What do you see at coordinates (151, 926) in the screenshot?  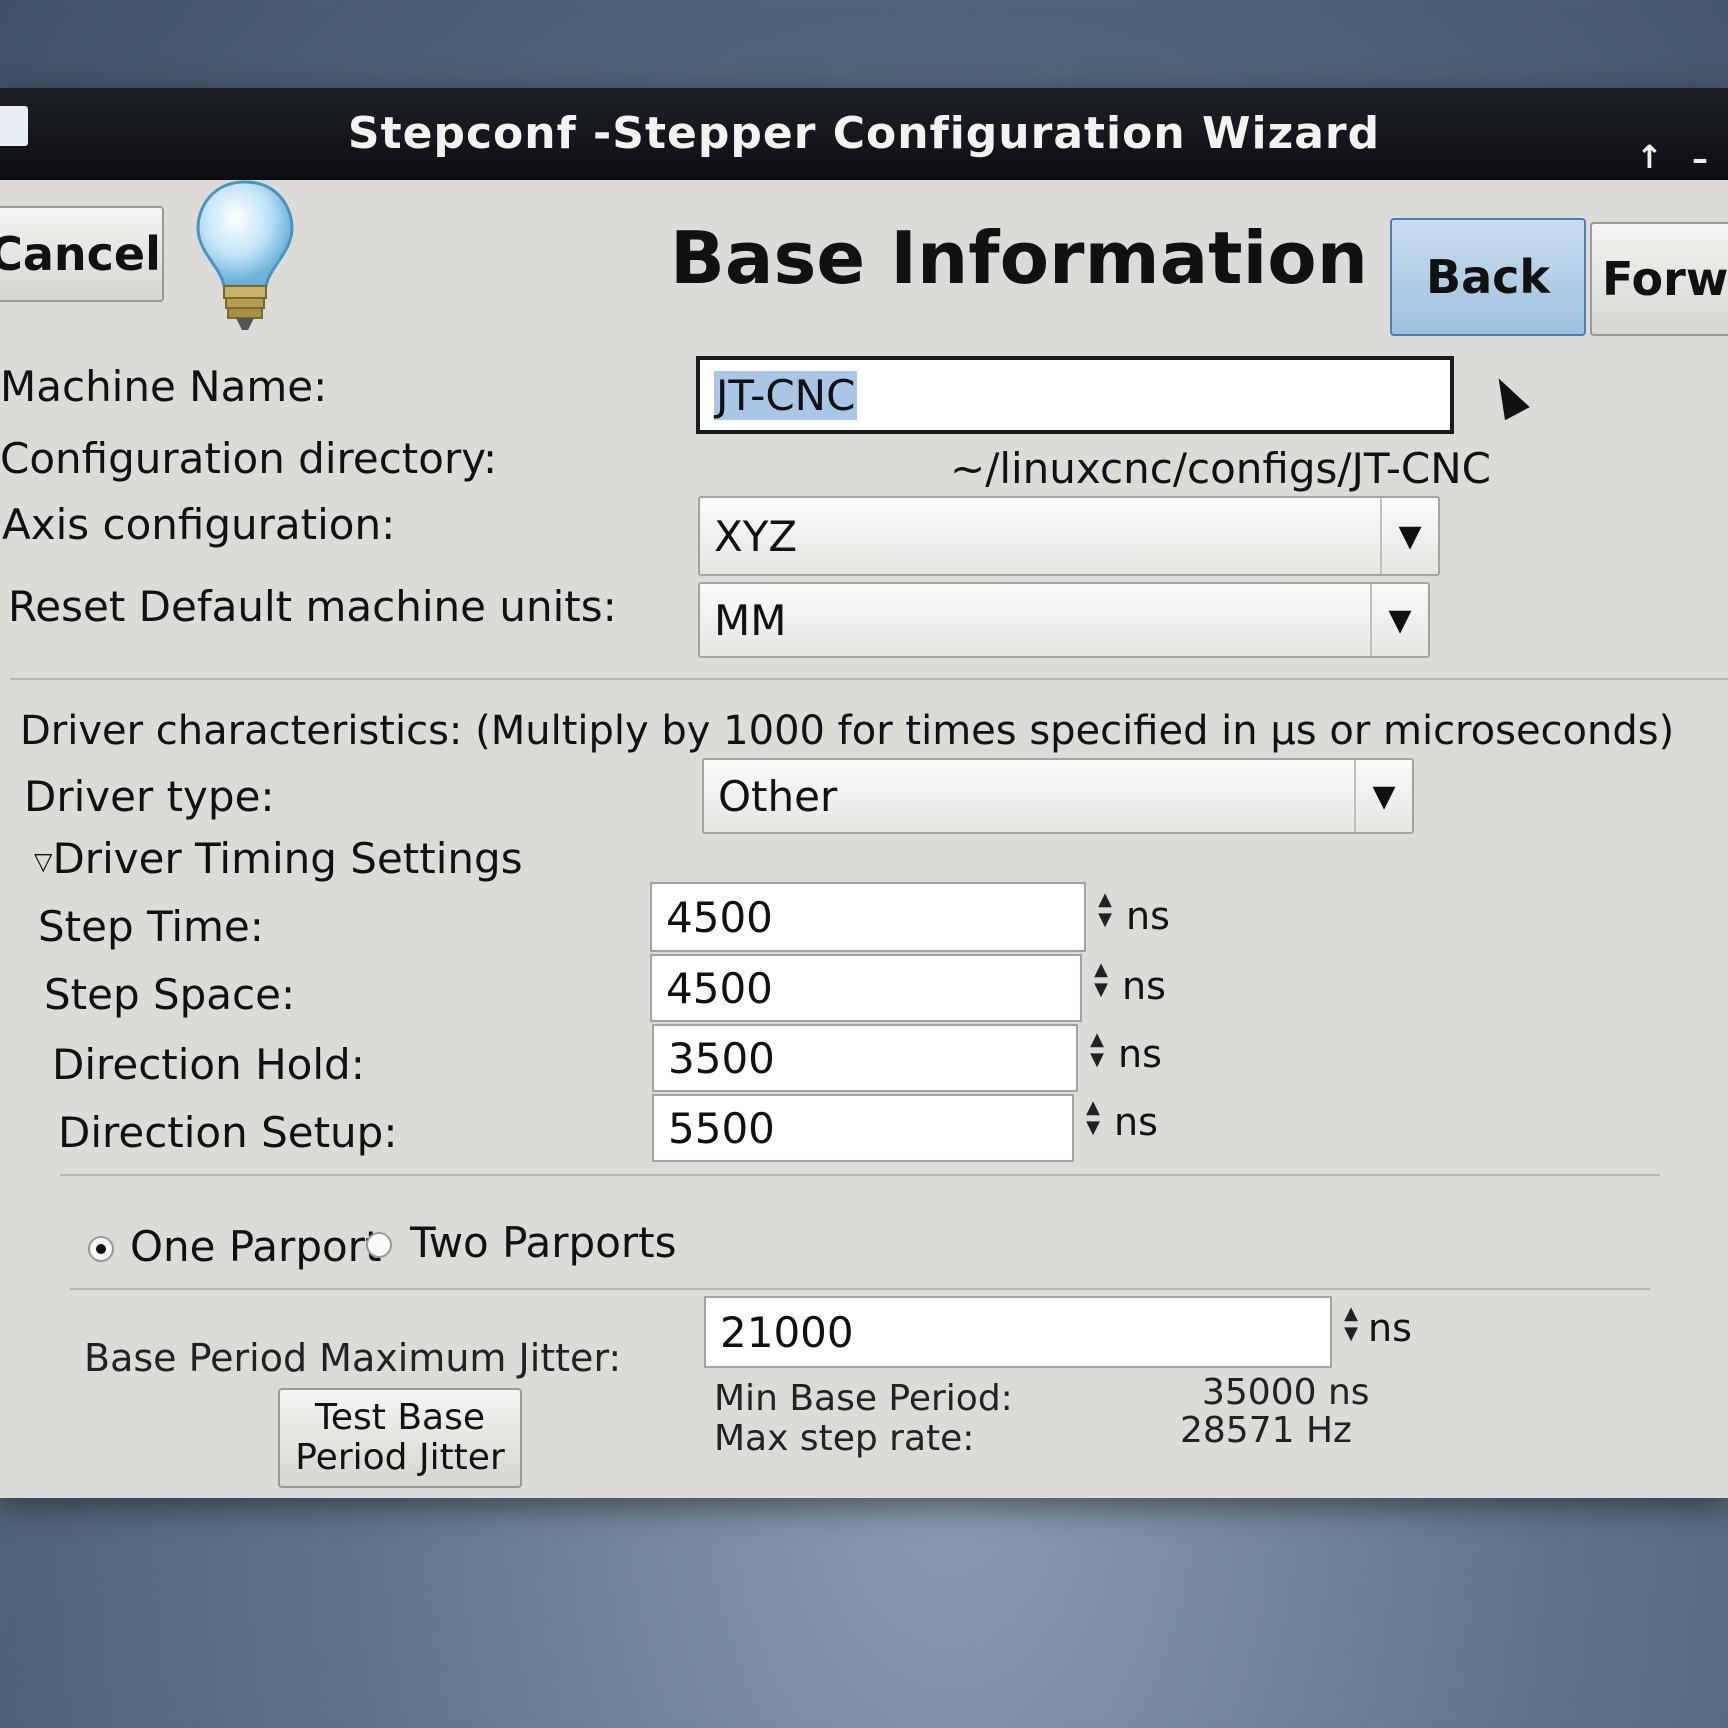 I see `step-time-label: Step Time:` at bounding box center [151, 926].